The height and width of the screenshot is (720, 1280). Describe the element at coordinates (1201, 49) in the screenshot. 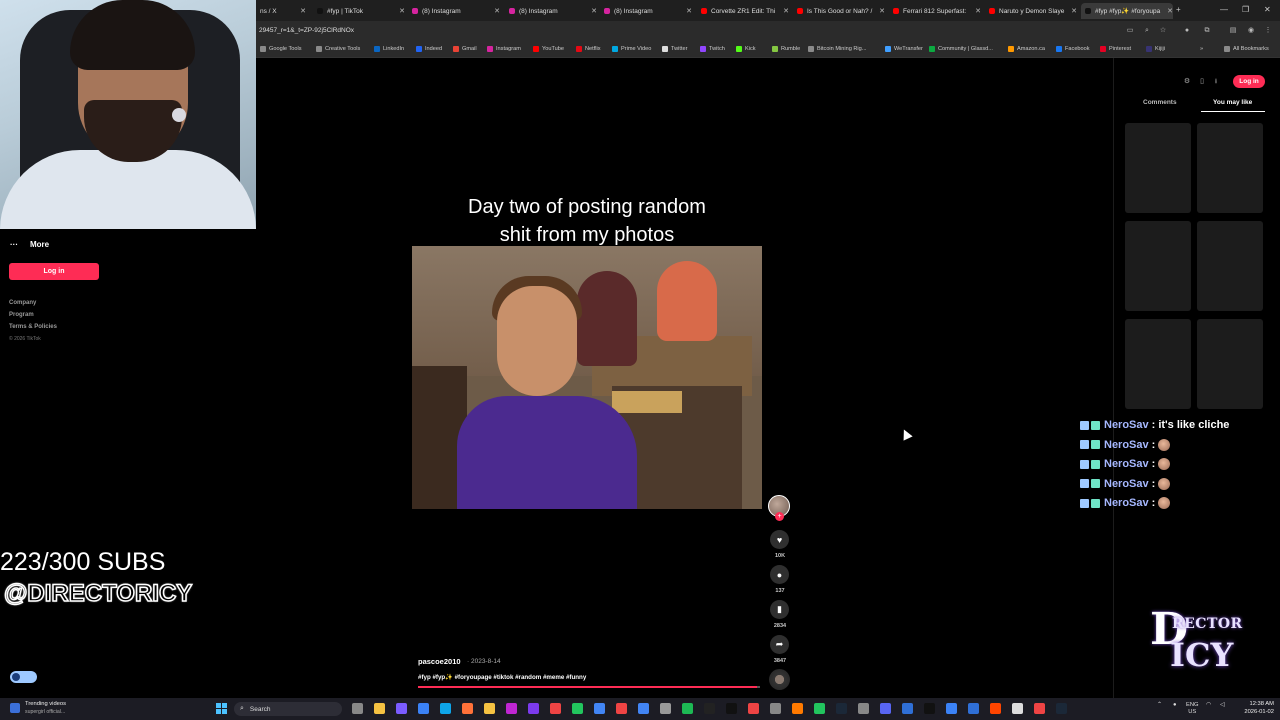

I see `bookmarks-overflow-icon: »` at that location.